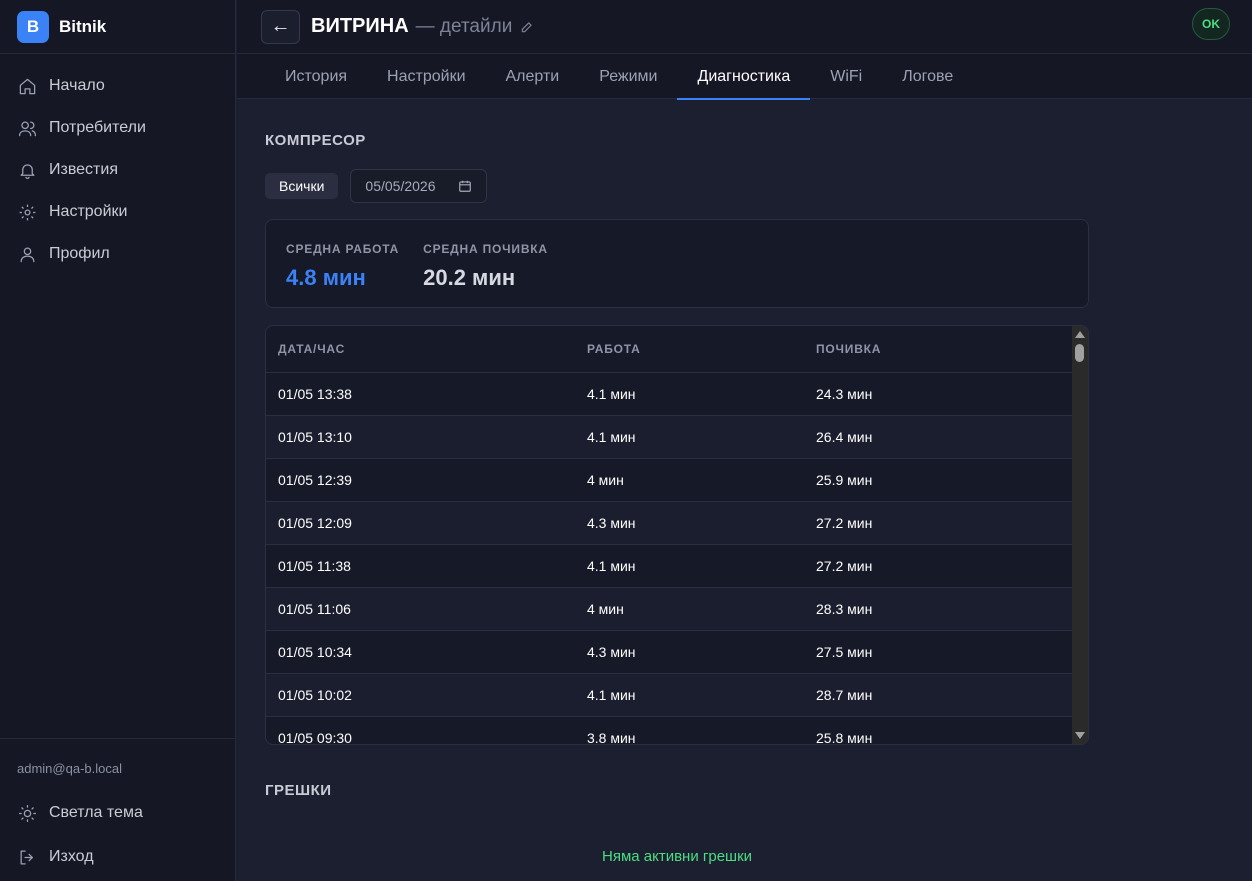  I want to click on avg-work-stat: СРЕДНА РАБОТА 4.8 мин, so click(342, 274).